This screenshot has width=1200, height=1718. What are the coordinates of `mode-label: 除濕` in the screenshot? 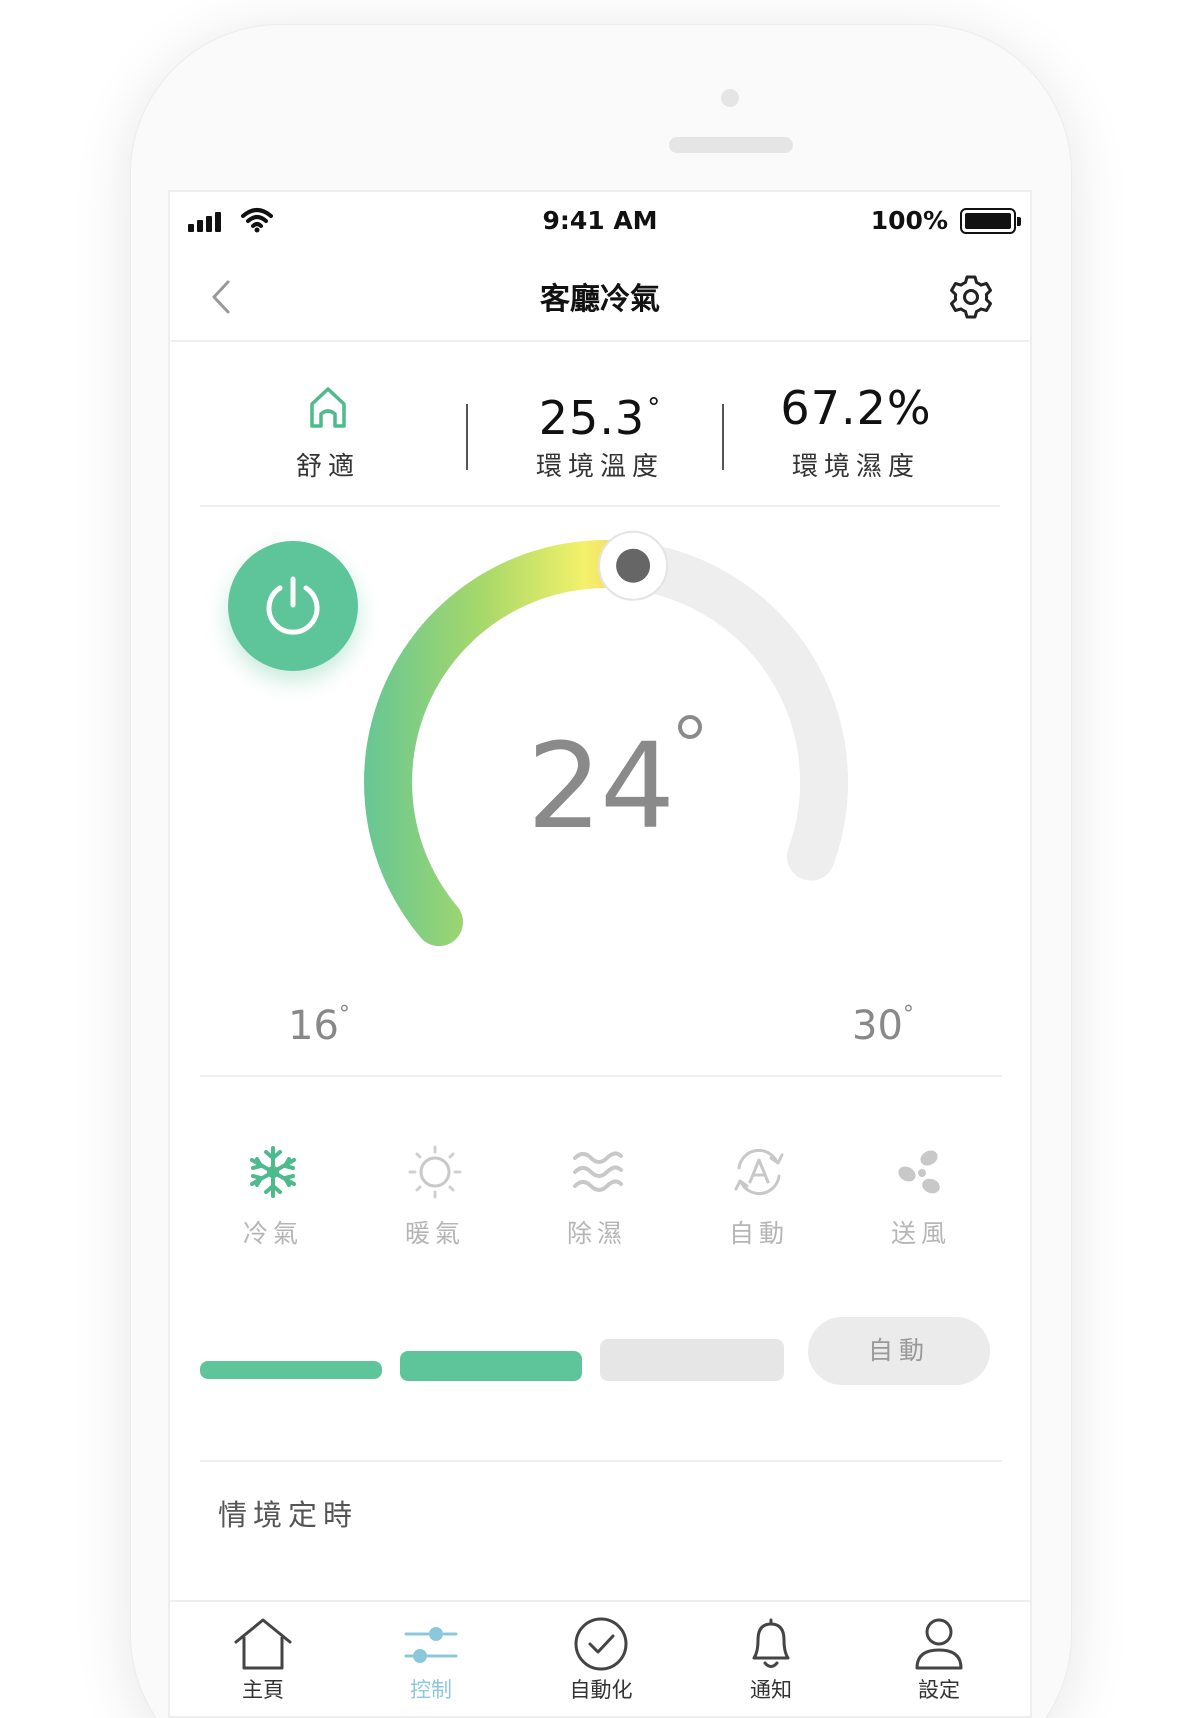 It's located at (596, 1233).